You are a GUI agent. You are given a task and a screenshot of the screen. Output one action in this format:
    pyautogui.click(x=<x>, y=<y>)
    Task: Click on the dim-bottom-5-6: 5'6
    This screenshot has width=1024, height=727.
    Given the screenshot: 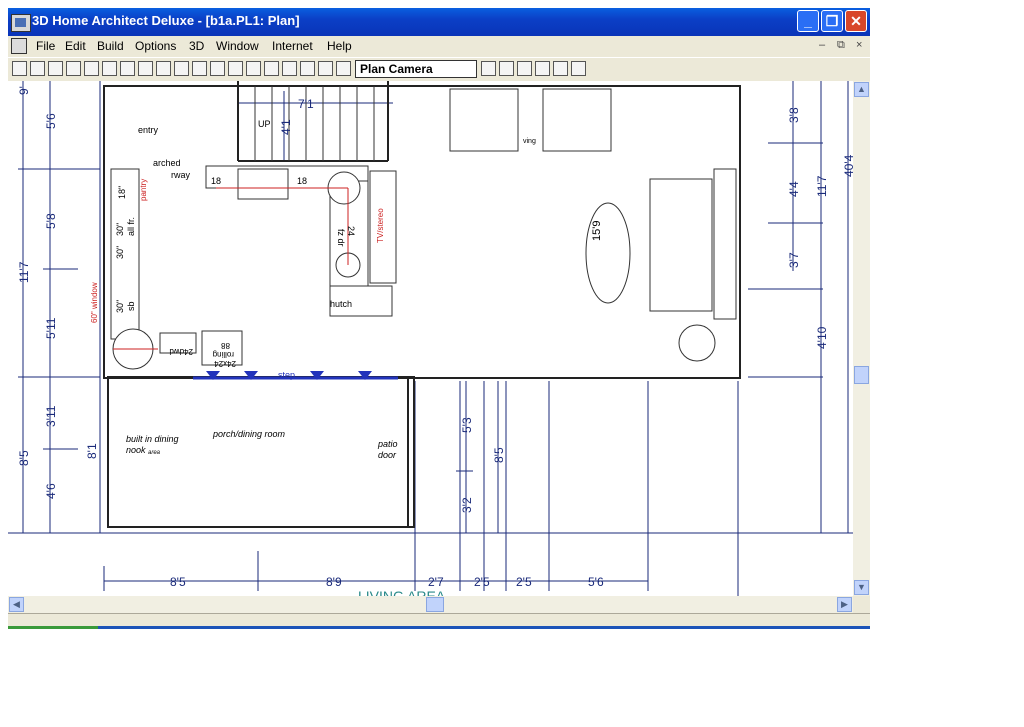 What is the action you would take?
    pyautogui.click(x=596, y=582)
    